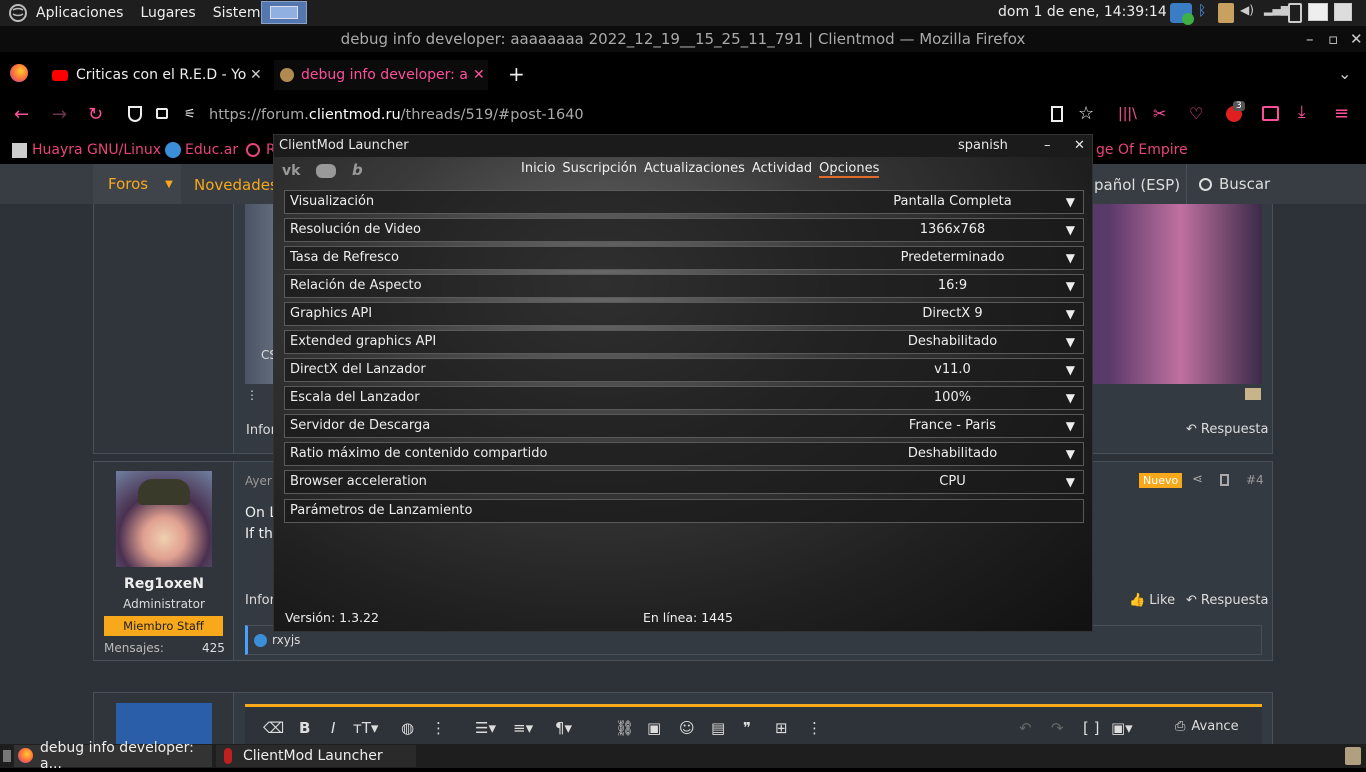  Describe the element at coordinates (326, 171) in the screenshot. I see `discord-icon` at that location.